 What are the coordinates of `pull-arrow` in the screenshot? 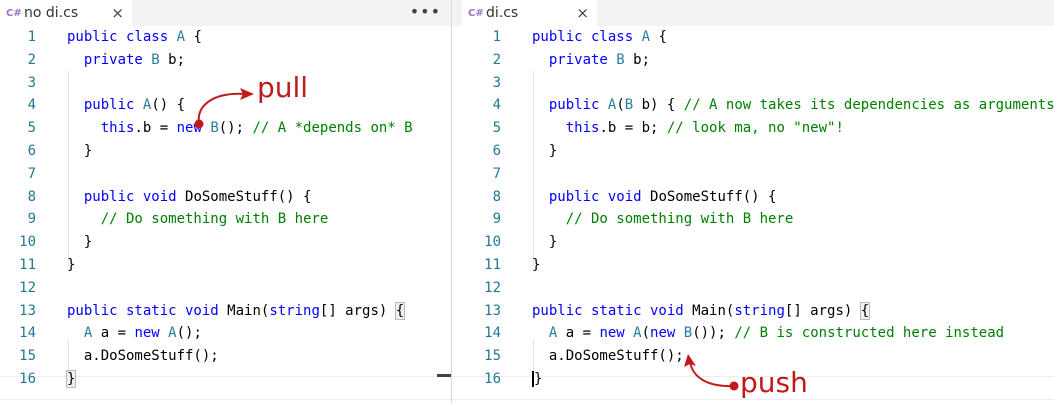 It's located at (224, 108).